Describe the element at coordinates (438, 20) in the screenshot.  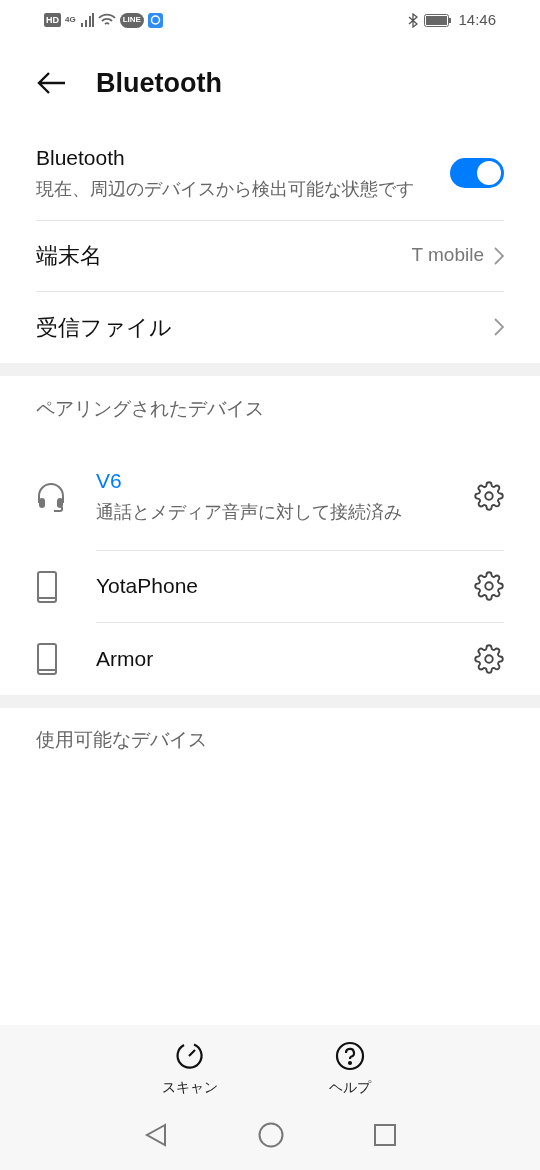
I see `battery-icon` at that location.